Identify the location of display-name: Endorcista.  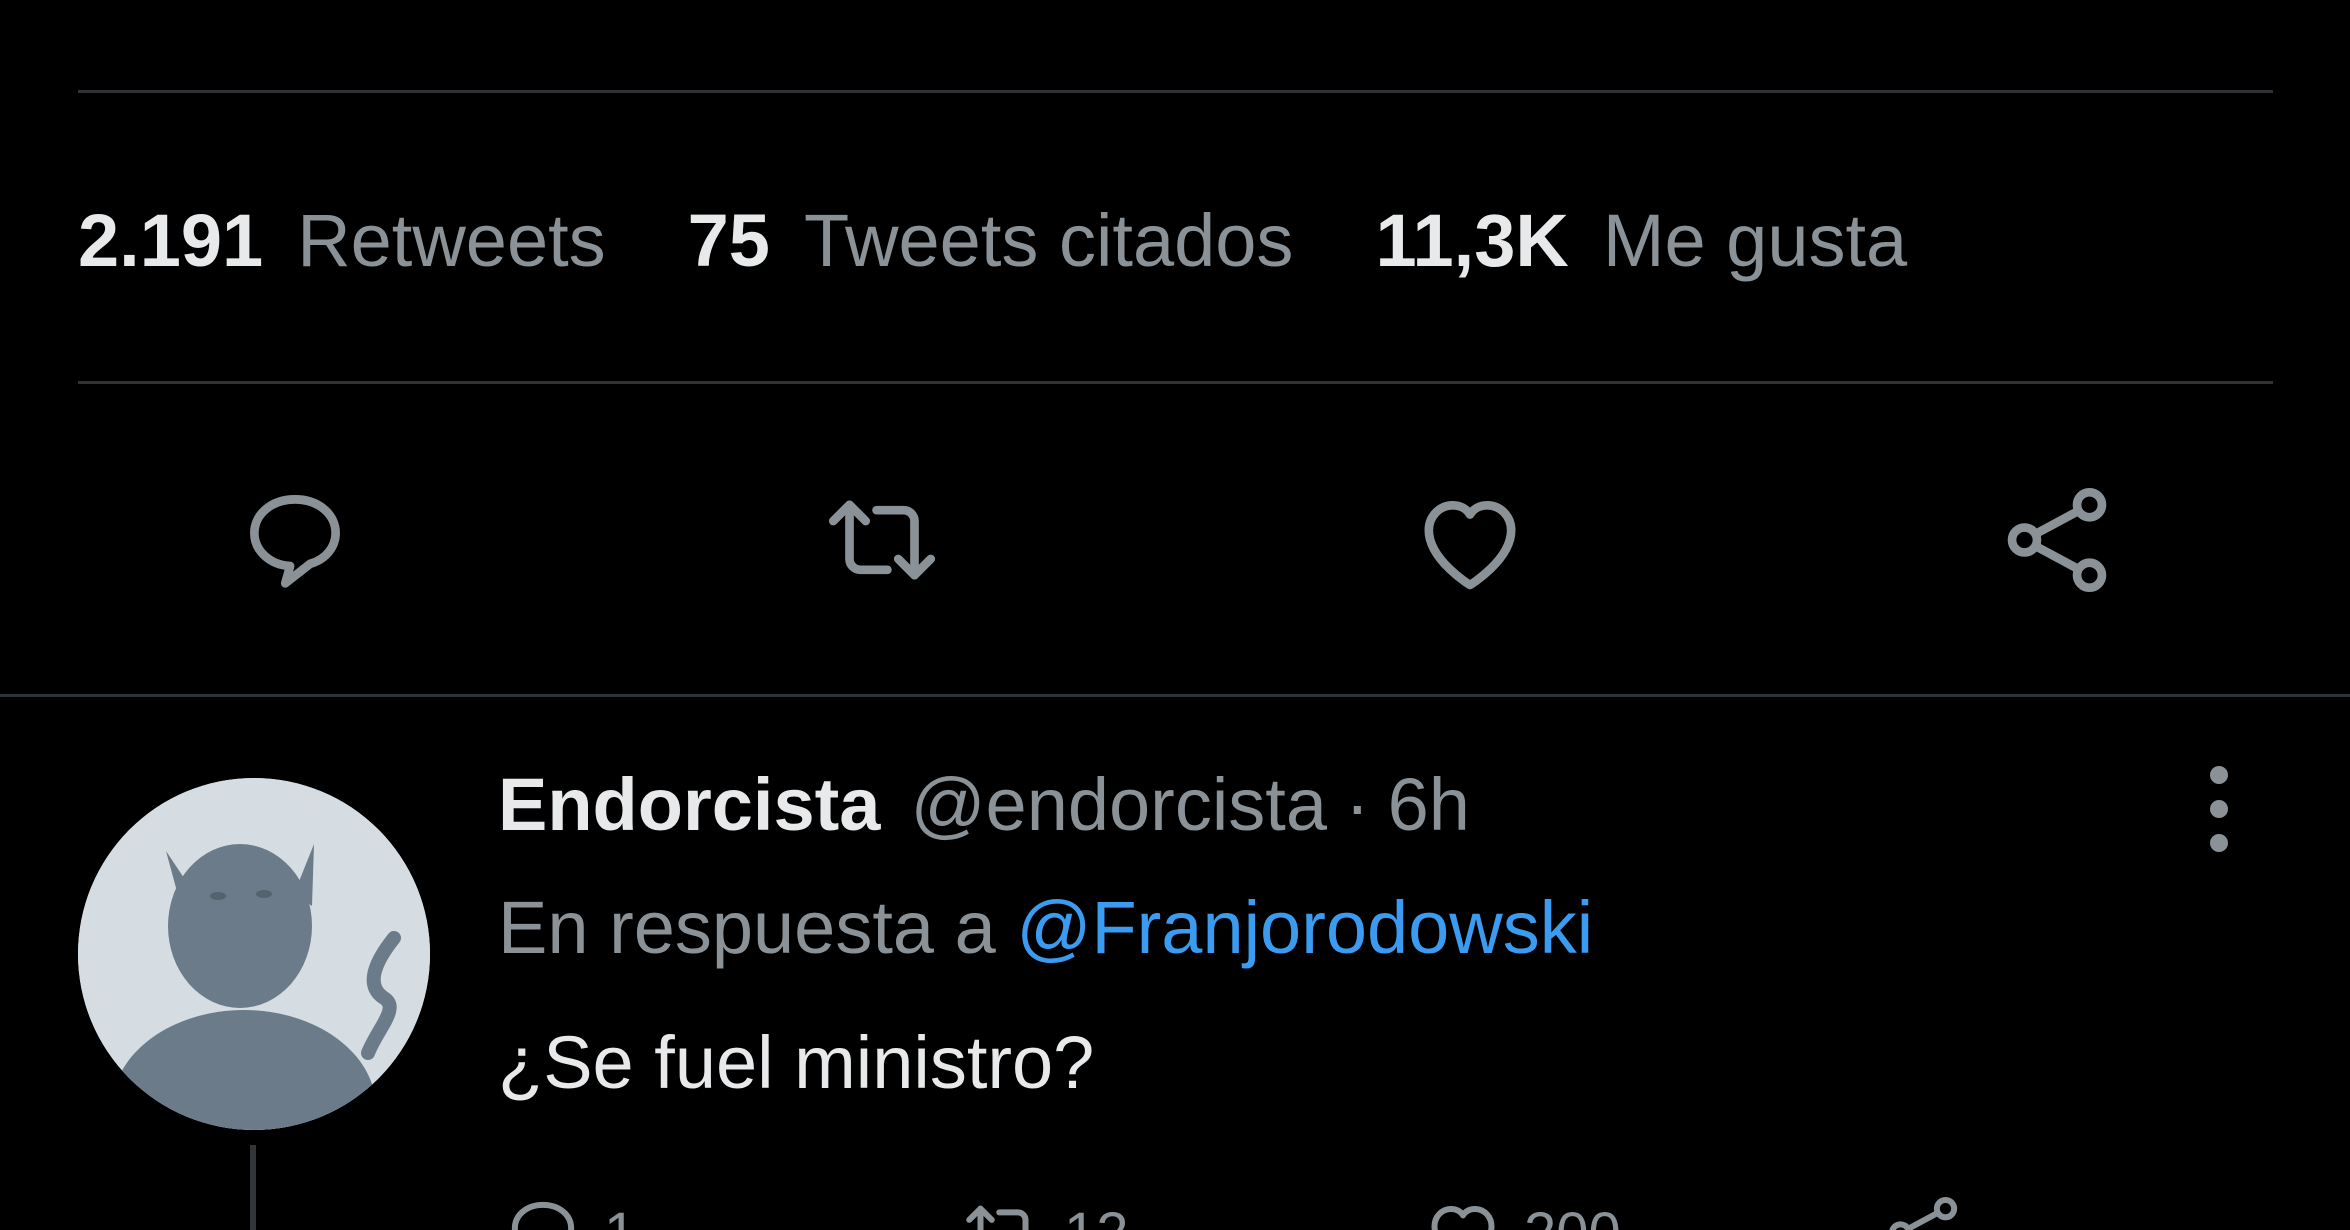
(689, 804).